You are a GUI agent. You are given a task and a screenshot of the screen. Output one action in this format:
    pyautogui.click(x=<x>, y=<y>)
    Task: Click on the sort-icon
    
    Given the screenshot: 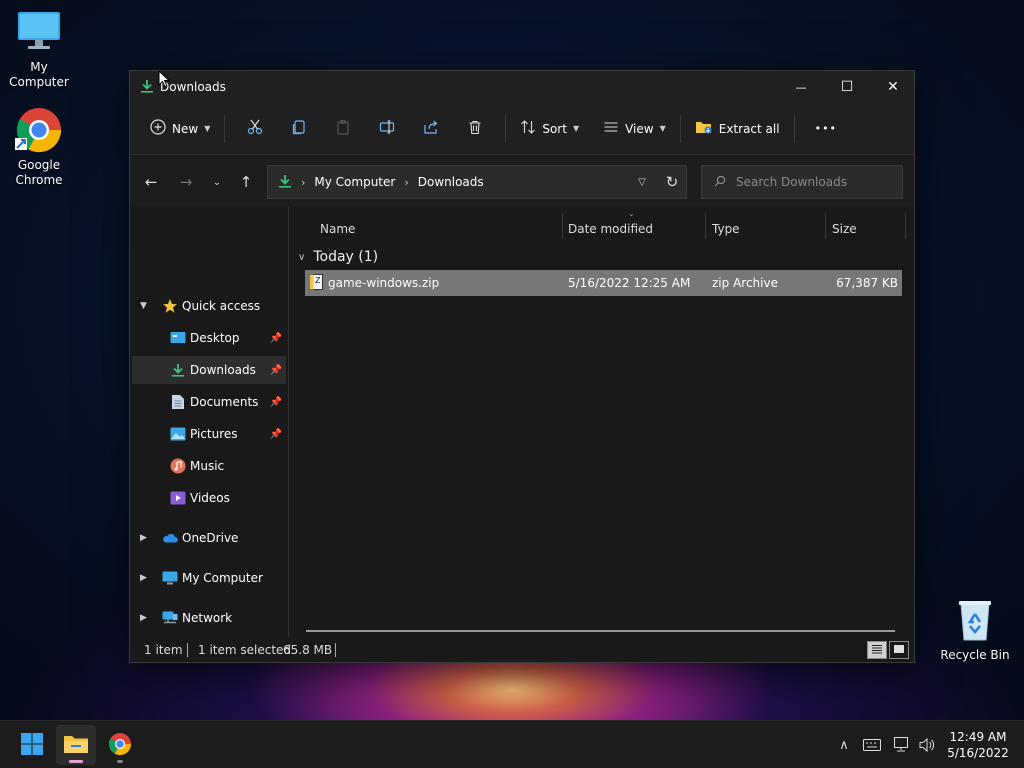 What is the action you would take?
    pyautogui.click(x=528, y=128)
    